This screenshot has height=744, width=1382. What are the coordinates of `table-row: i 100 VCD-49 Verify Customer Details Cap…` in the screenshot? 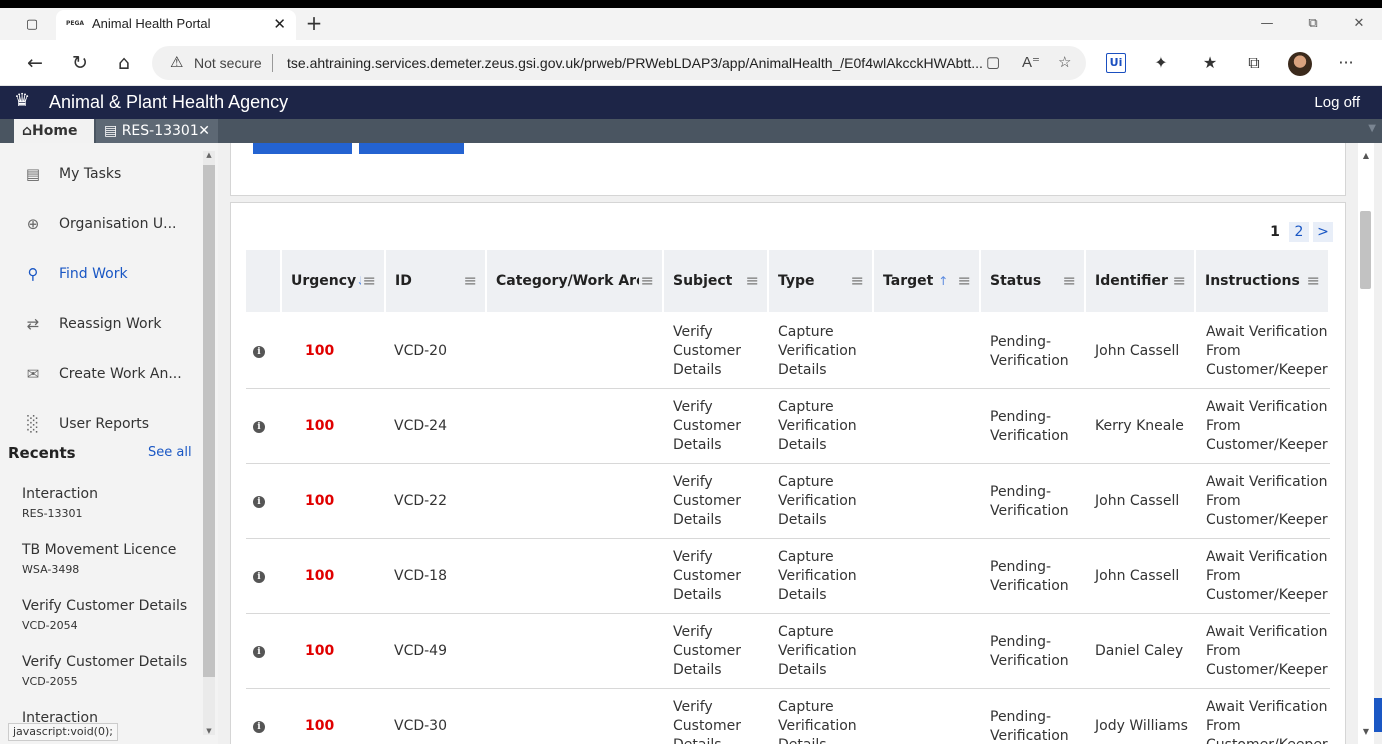 It's located at (788, 651).